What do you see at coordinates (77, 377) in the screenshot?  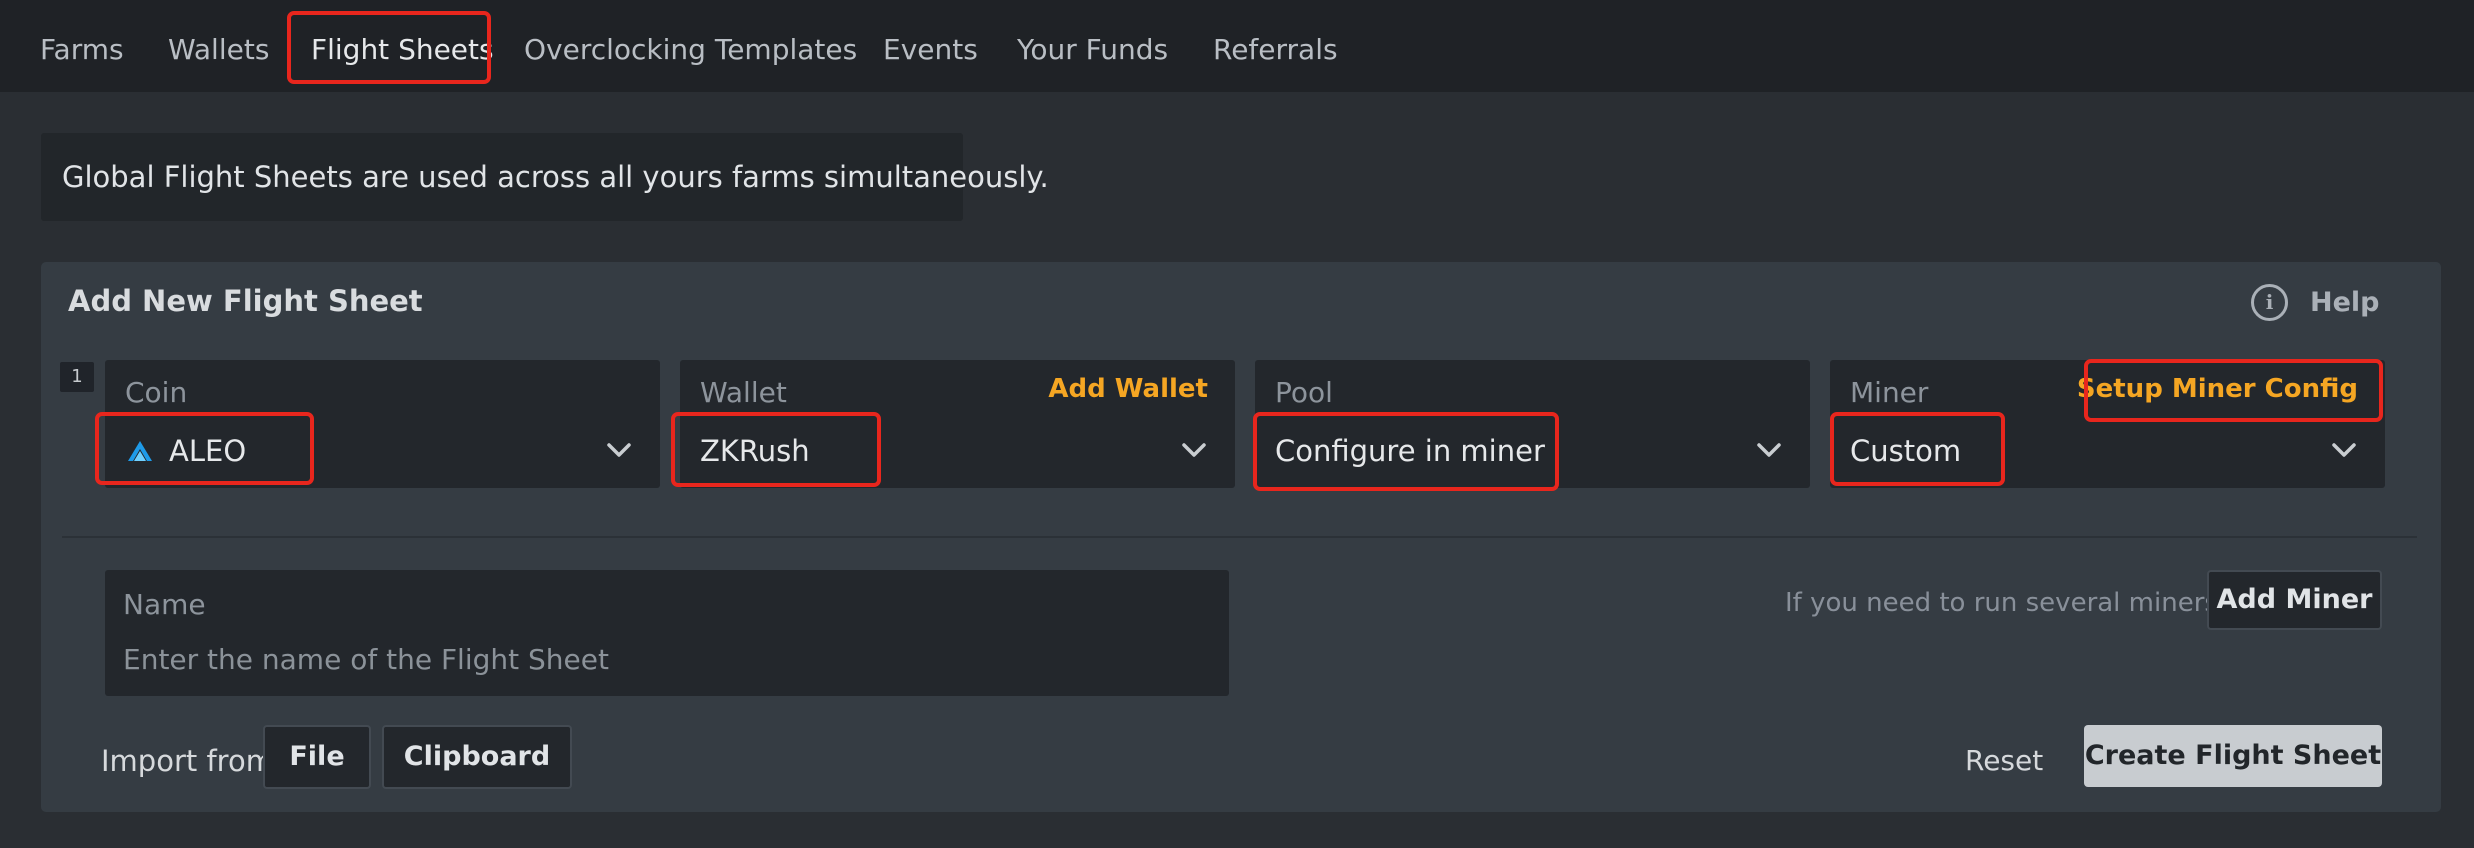 I see `row-number-badge: 1` at bounding box center [77, 377].